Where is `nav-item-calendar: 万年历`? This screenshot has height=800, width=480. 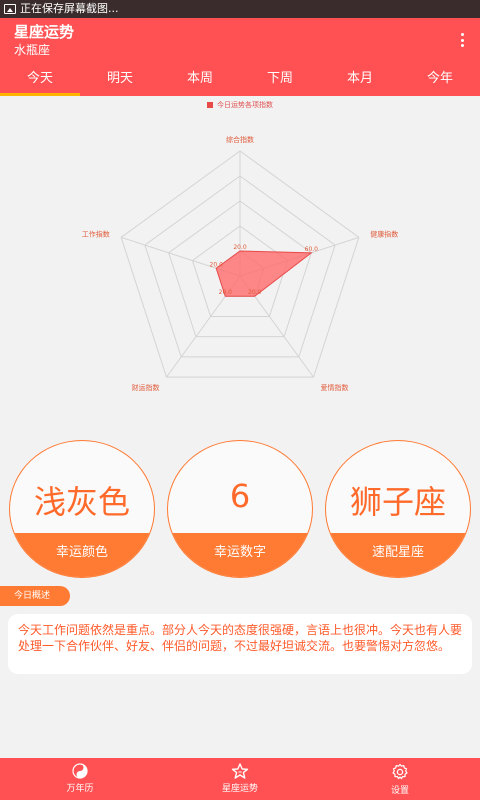
nav-item-calendar: 万年历 is located at coordinates (80, 779).